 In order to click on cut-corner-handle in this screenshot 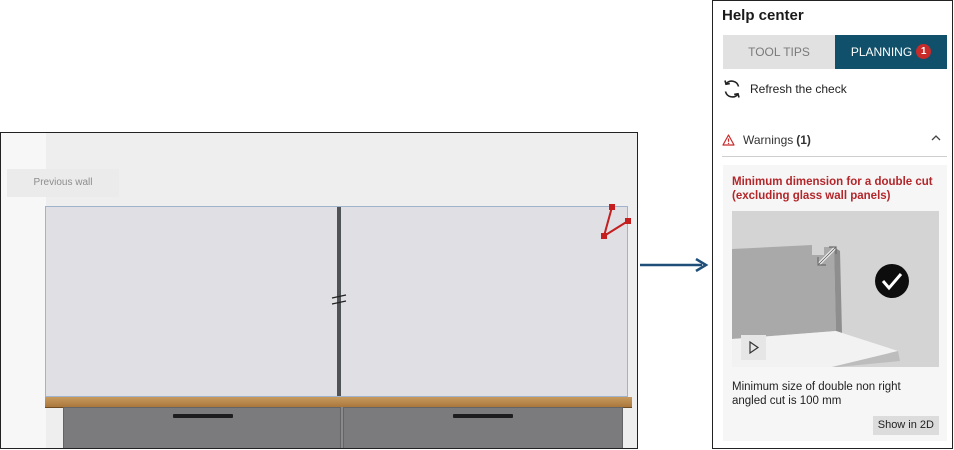, I will do `click(616, 221)`.